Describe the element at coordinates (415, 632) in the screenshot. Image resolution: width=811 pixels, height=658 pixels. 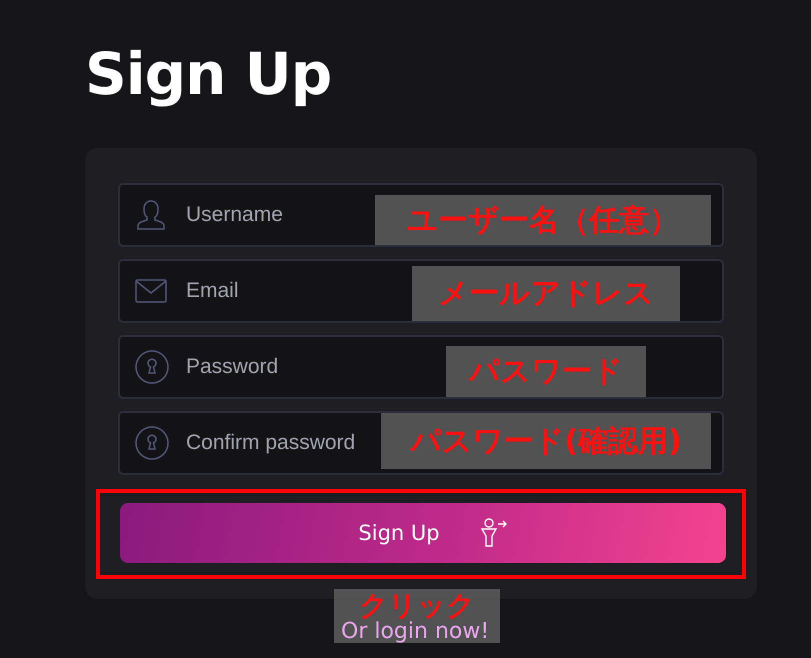
I see `login-link: Or login now!` at that location.